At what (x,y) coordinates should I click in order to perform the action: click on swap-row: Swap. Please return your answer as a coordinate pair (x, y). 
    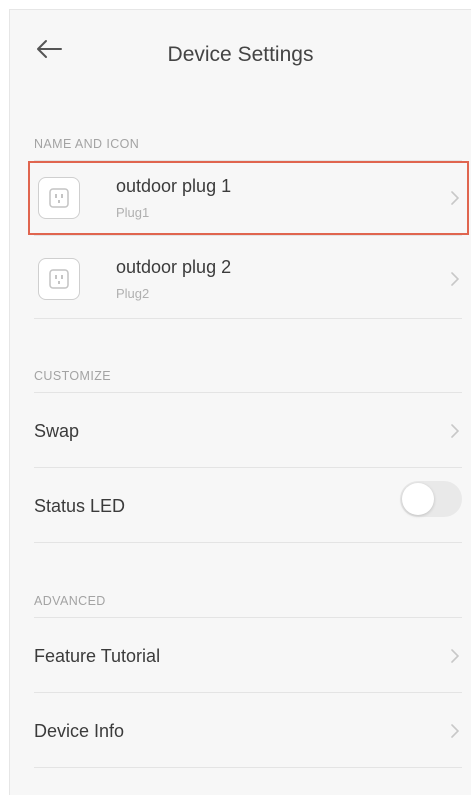
    Looking at the image, I should click on (248, 430).